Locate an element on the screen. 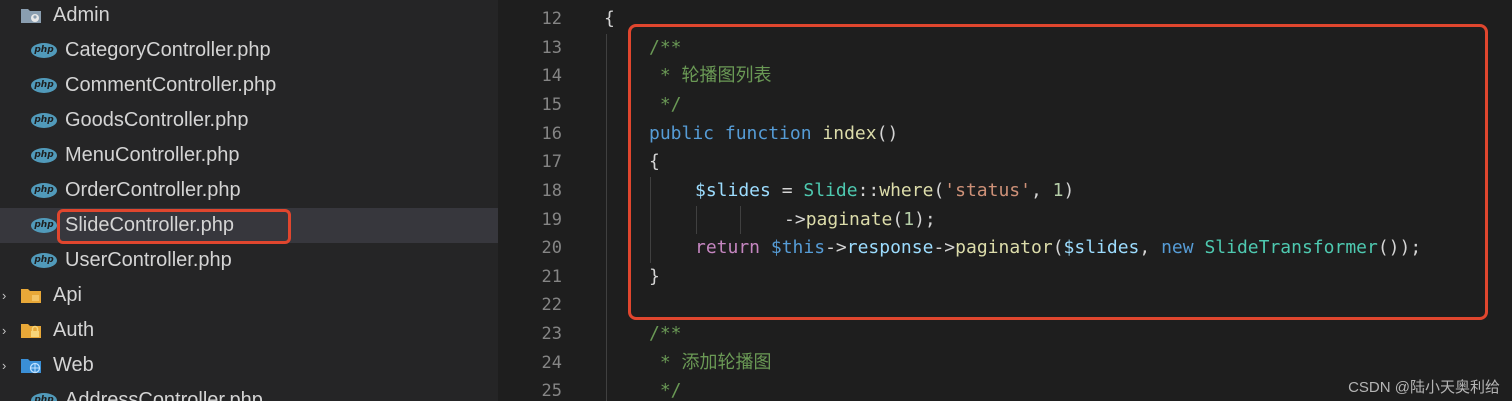  file-row: php OrderController.php is located at coordinates (249, 190).